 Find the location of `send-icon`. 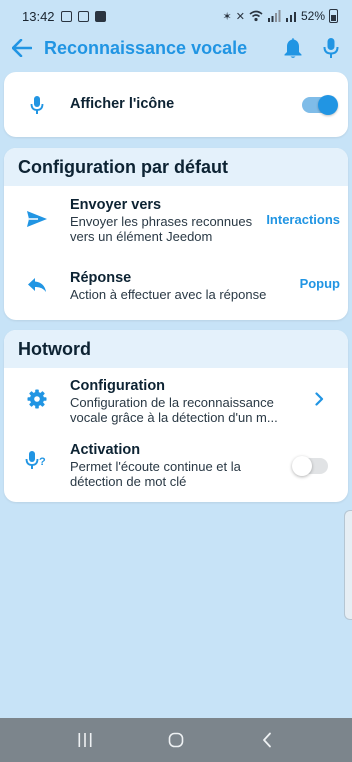

send-icon is located at coordinates (37, 219).